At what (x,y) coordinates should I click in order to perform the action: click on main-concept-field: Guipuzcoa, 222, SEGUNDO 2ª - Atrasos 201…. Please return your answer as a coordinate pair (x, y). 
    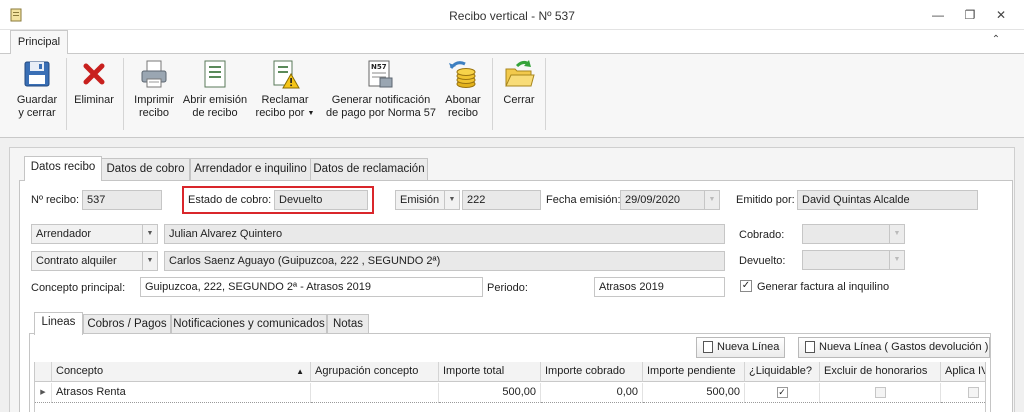
    Looking at the image, I should click on (311, 287).